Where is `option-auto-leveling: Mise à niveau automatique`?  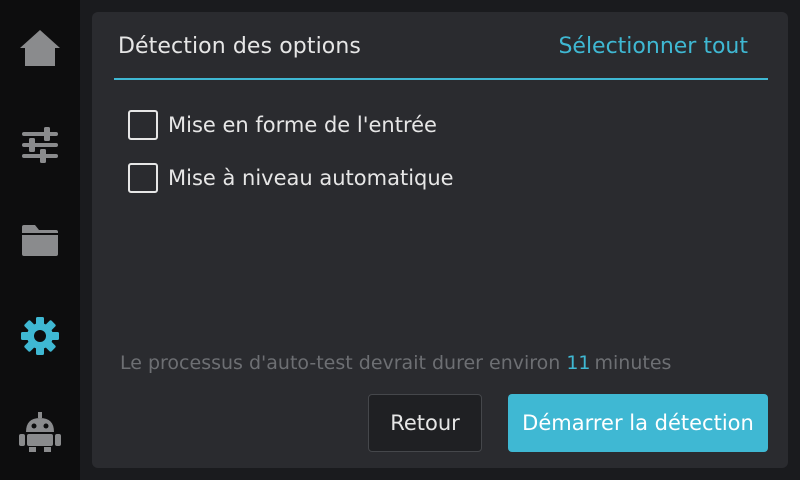
option-auto-leveling: Mise à niveau automatique is located at coordinates (291, 178).